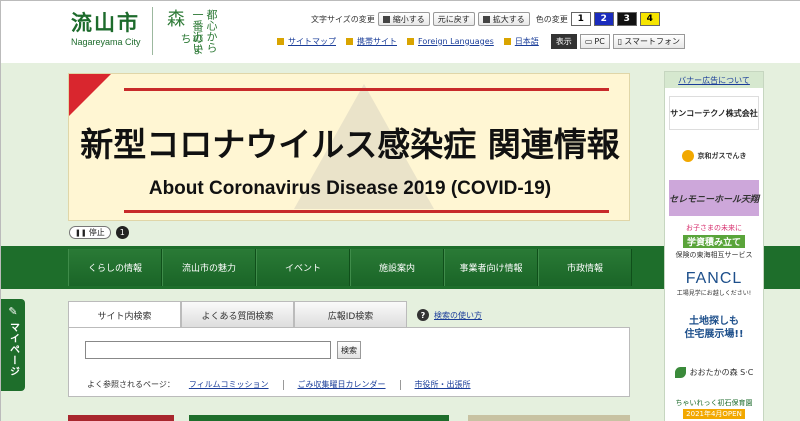 Image resolution: width=800 pixels, height=421 pixels. Describe the element at coordinates (377, 41) in the screenshot. I see `mobile-site-label: 携帯サイト` at that location.